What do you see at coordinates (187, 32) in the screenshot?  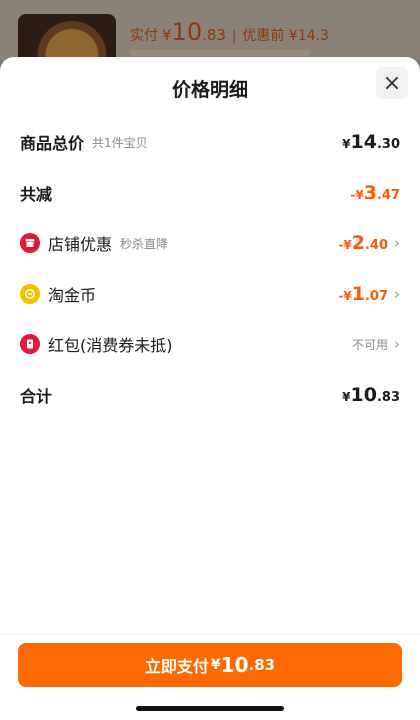 I see `paid-integer: 10` at bounding box center [187, 32].